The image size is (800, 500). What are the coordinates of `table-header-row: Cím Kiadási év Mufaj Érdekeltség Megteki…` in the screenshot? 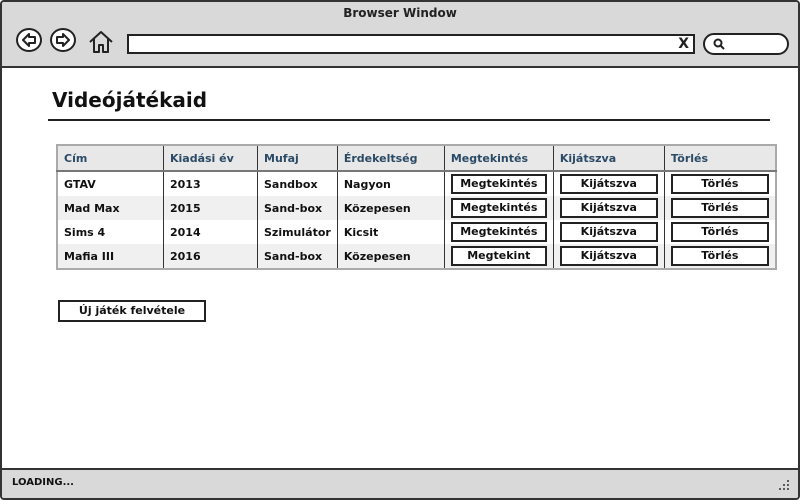 It's located at (416, 158).